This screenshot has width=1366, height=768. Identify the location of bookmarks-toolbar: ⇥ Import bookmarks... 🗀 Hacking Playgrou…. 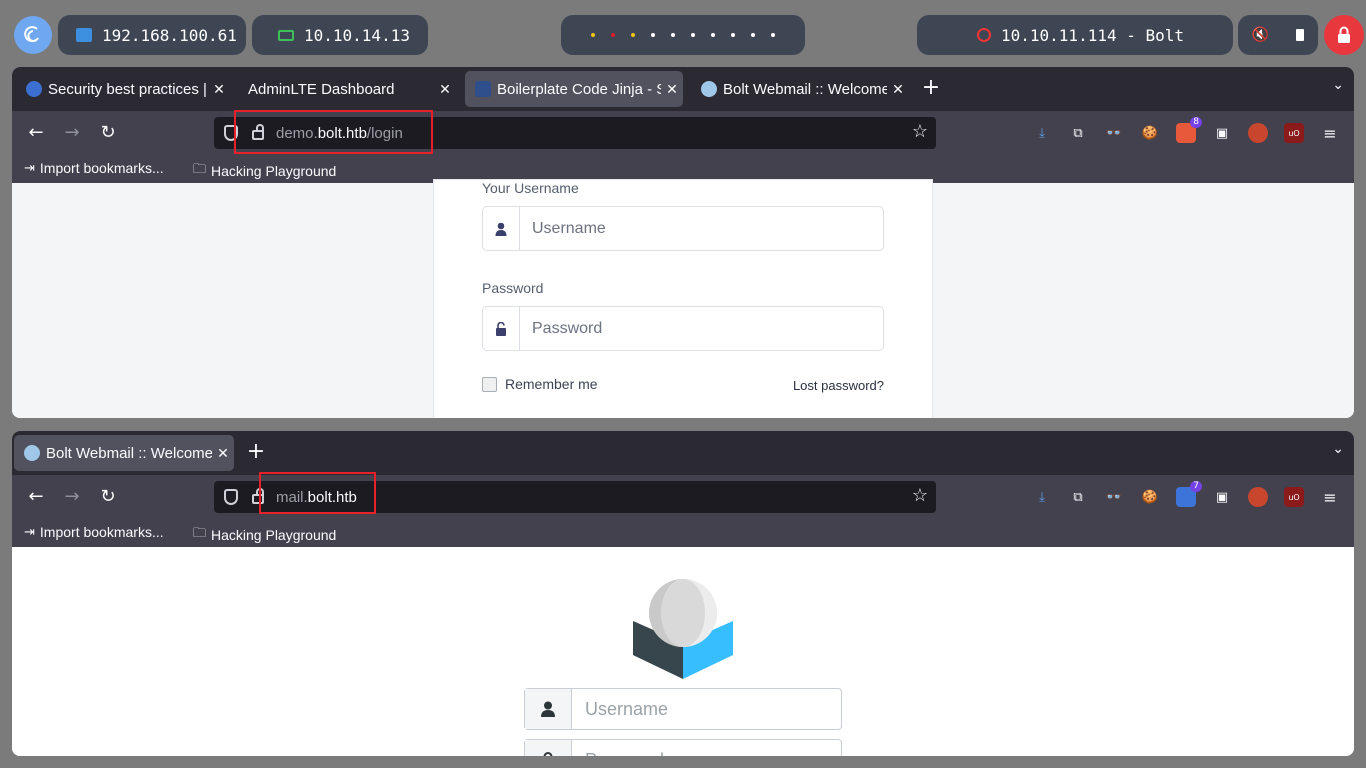
(683, 533).